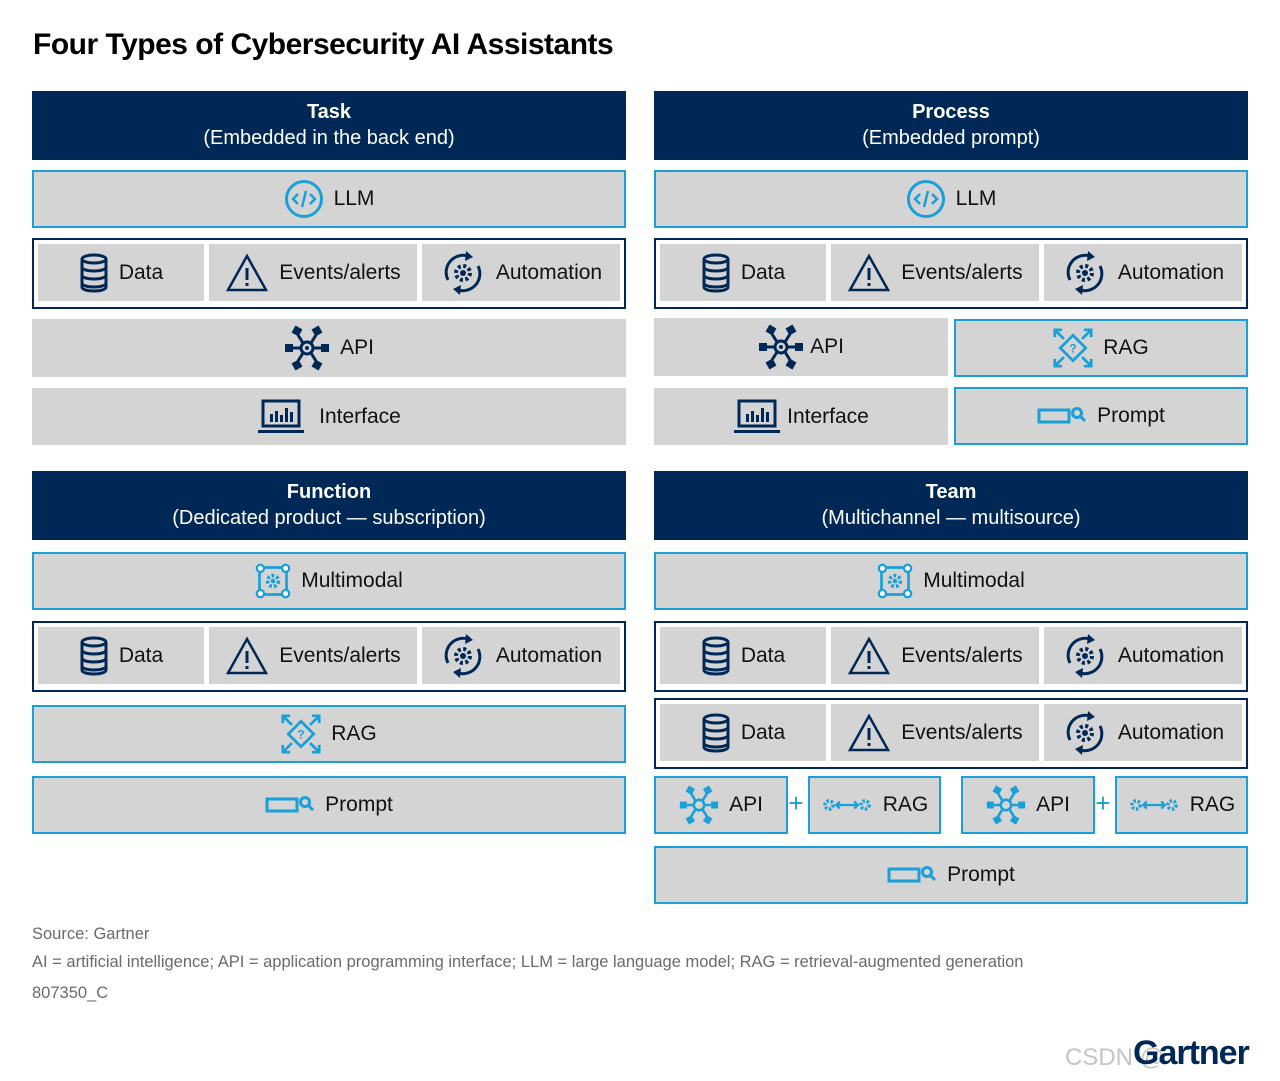  What do you see at coordinates (951, 492) in the screenshot?
I see `quadrant-title: Team` at bounding box center [951, 492].